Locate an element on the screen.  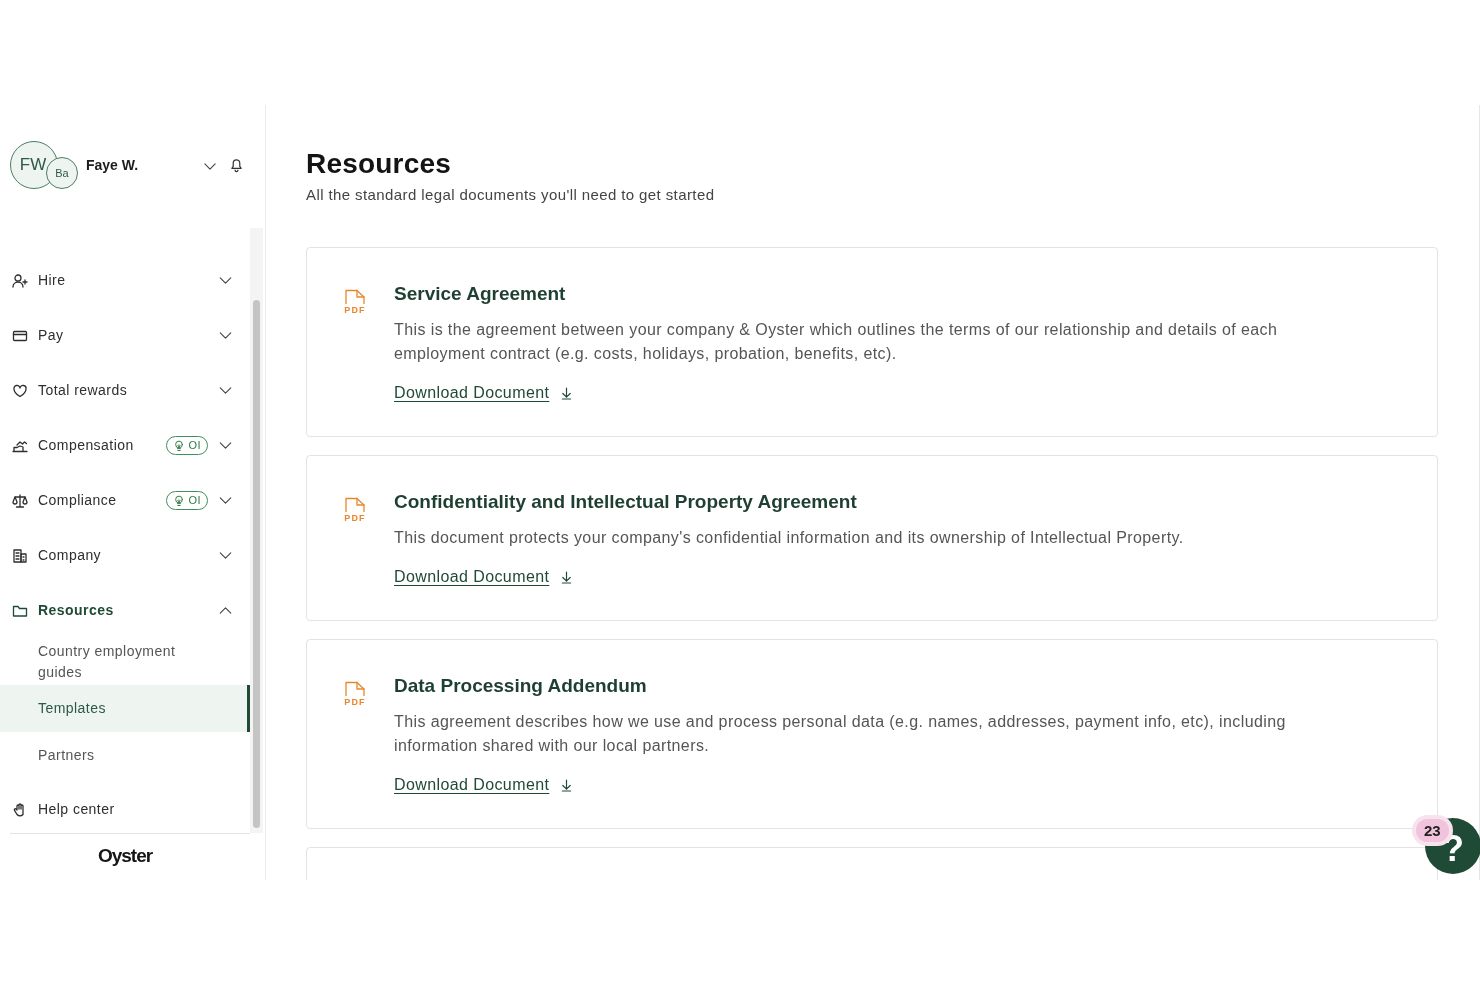
nav-subitem: Templates is located at coordinates (125, 708).